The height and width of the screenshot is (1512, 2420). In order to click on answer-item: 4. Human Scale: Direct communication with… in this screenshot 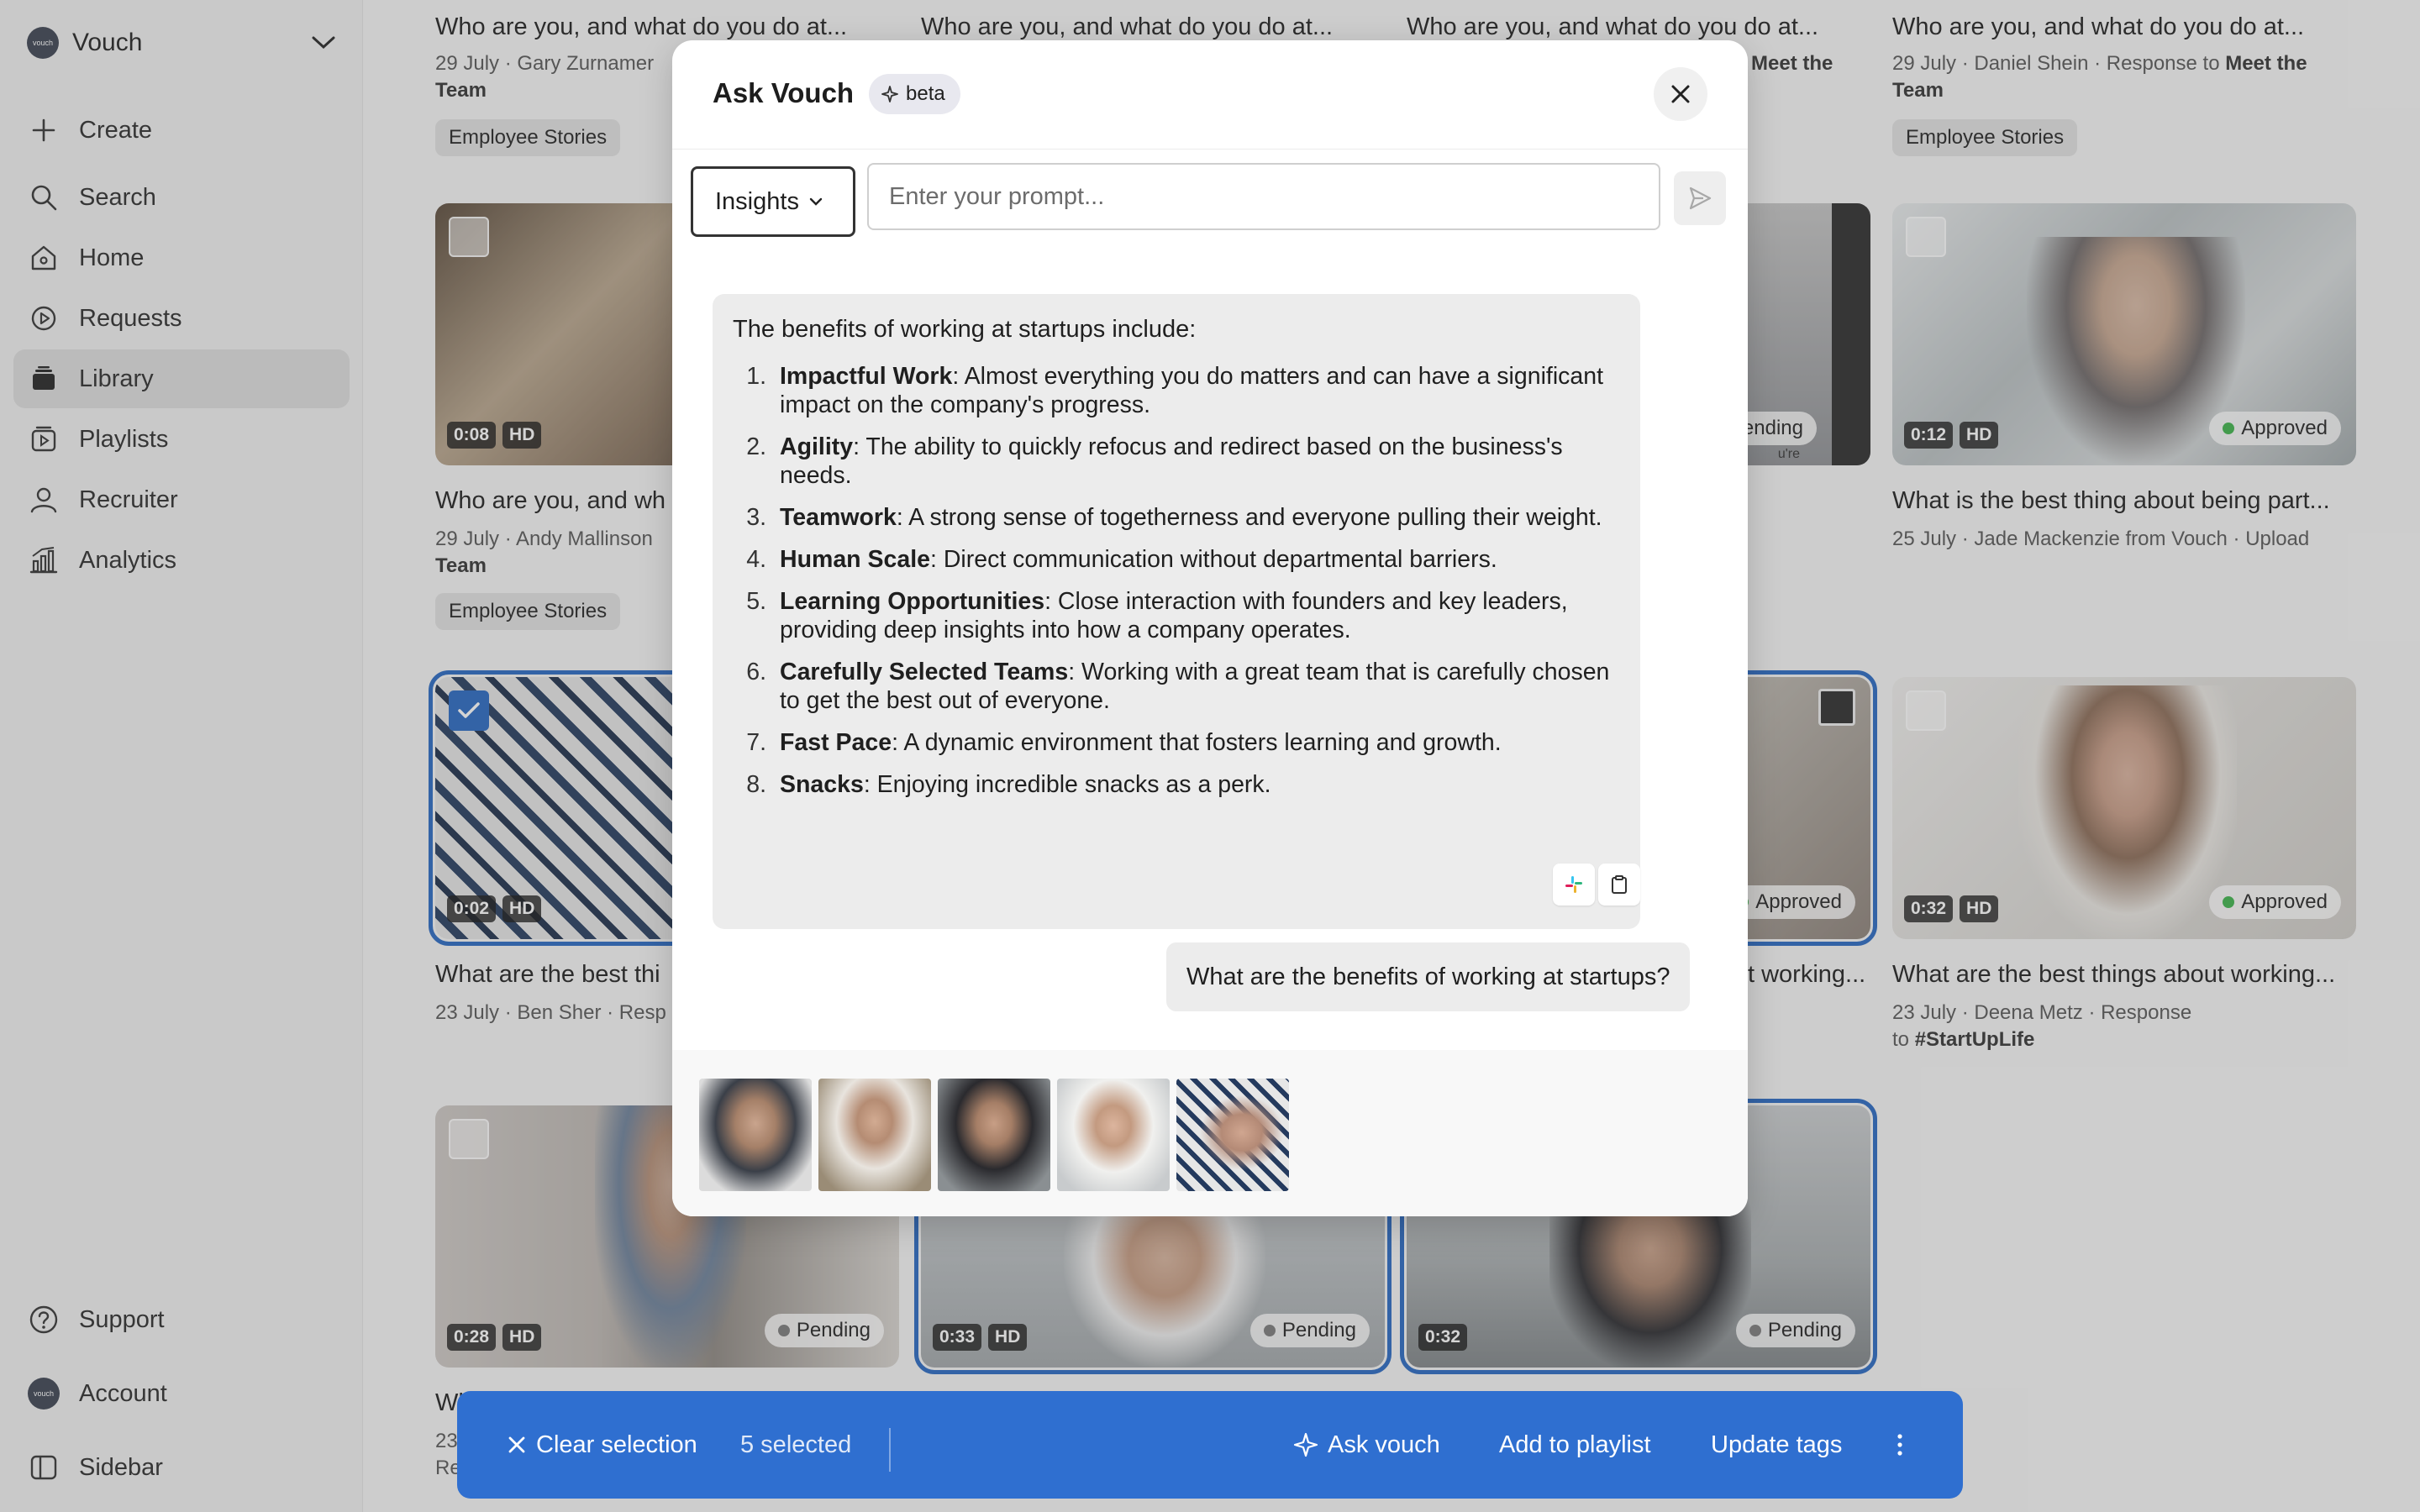, I will do `click(1176, 559)`.